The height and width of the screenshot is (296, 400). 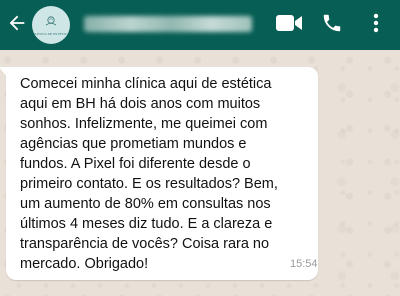 I want to click on message-time: 15:54, so click(x=304, y=264).